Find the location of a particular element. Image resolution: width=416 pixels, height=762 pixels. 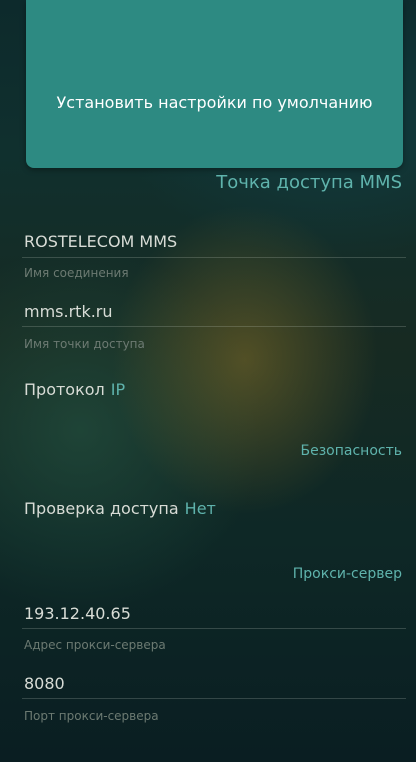

proxy-port-divider is located at coordinates (214, 698).